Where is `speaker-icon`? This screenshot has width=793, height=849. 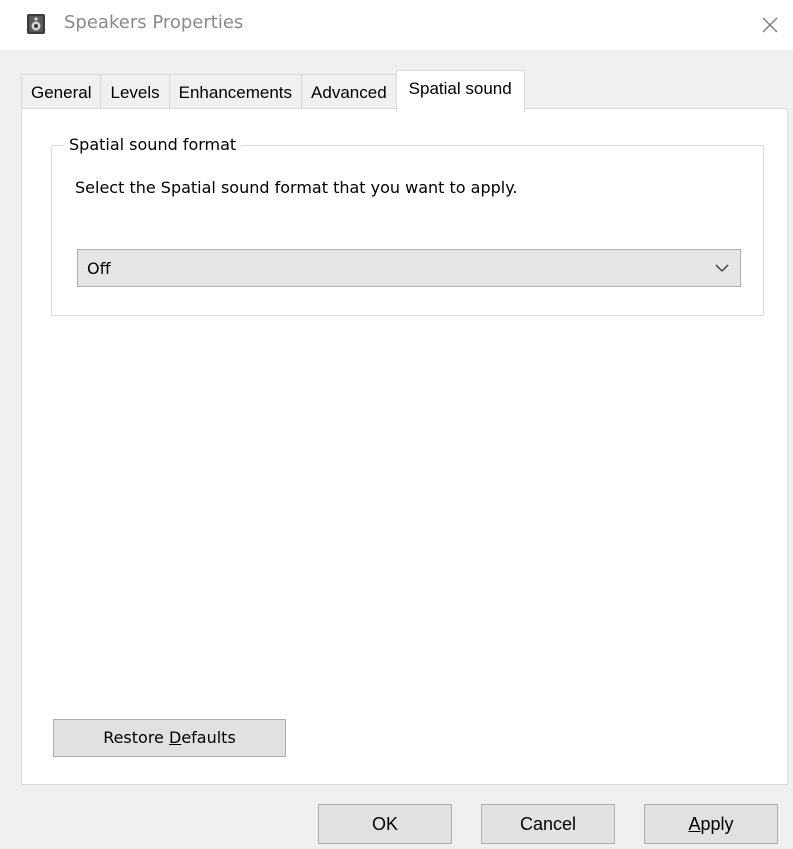 speaker-icon is located at coordinates (36, 24).